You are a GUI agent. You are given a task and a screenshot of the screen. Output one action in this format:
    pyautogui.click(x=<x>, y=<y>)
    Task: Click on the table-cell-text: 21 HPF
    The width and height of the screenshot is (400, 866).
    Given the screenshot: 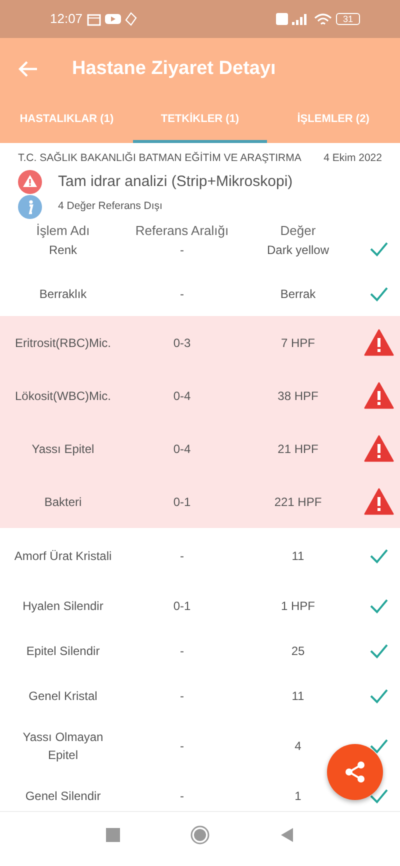 What is the action you would take?
    pyautogui.click(x=298, y=449)
    